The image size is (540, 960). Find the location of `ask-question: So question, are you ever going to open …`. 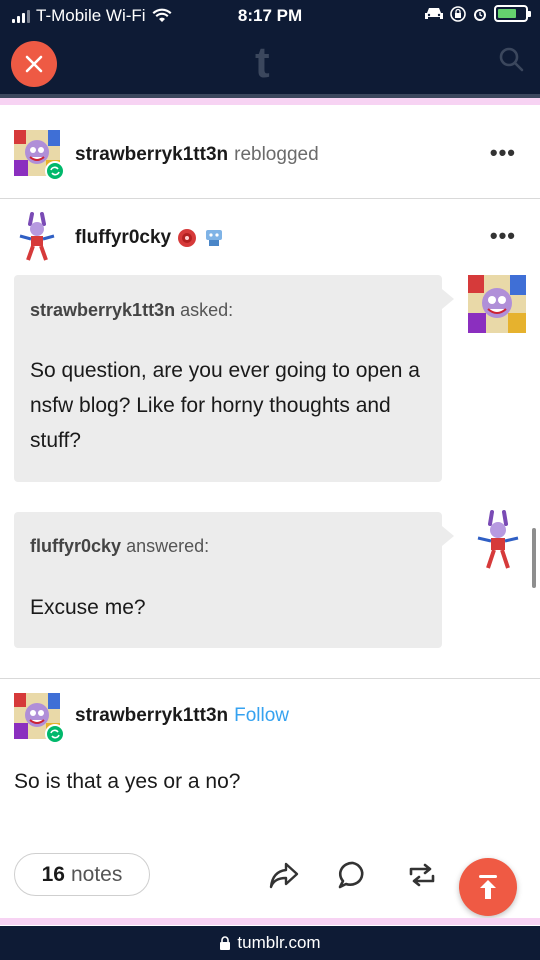

ask-question: So question, are you ever going to open … is located at coordinates (225, 405).